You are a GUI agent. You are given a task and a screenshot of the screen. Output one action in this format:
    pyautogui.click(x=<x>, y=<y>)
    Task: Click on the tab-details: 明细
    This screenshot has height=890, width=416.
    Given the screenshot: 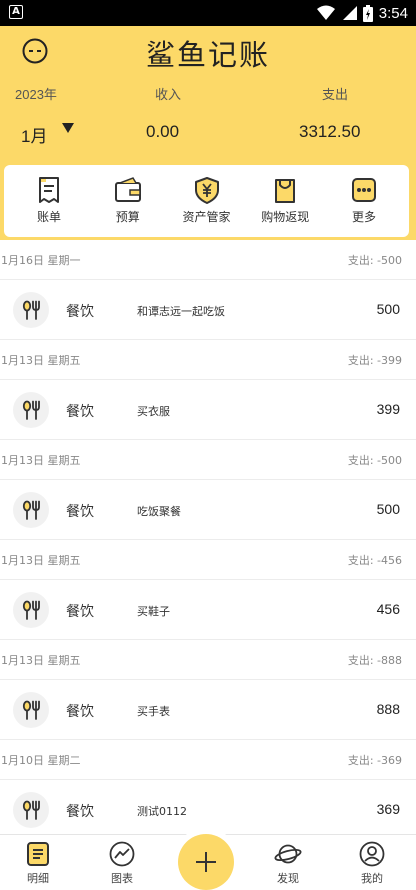 What is the action you would take?
    pyautogui.click(x=38, y=863)
    